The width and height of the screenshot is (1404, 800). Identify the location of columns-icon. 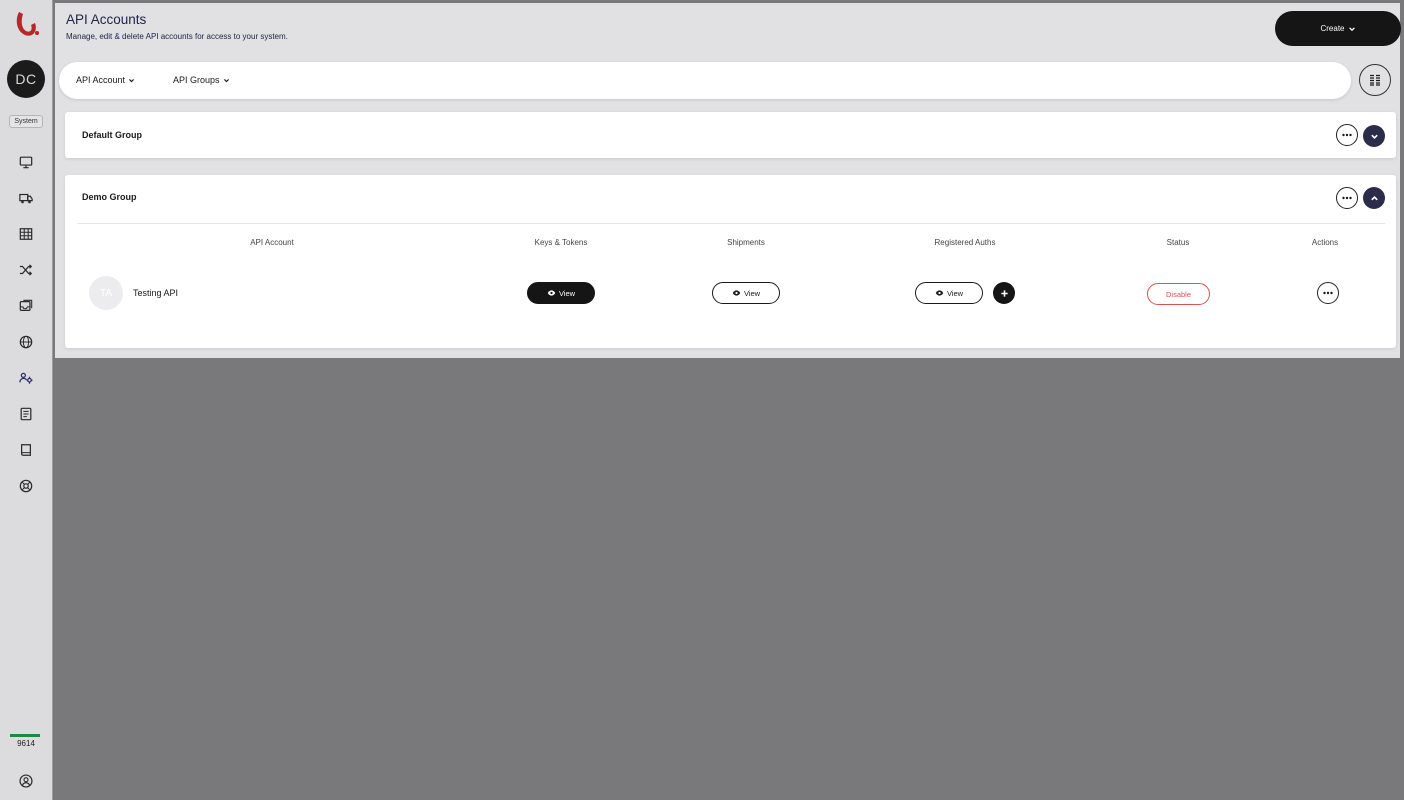
(1375, 80).